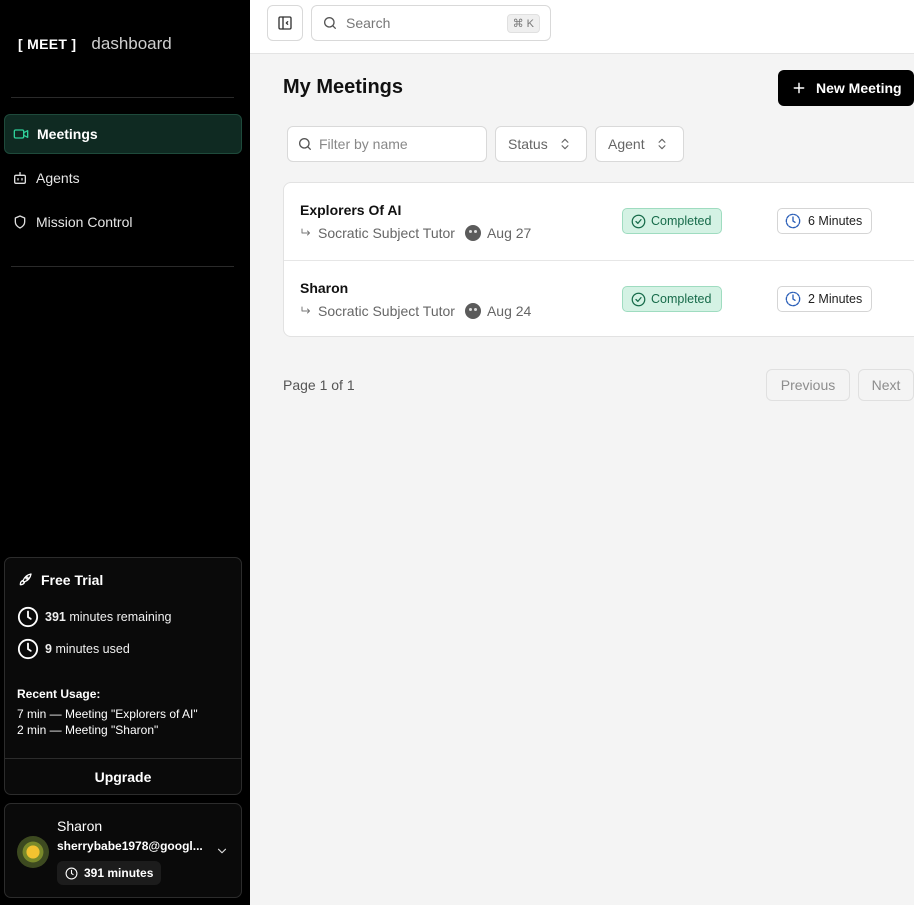 Image resolution: width=914 pixels, height=905 pixels. What do you see at coordinates (835, 221) in the screenshot?
I see `duration-text: 6 Minutes` at bounding box center [835, 221].